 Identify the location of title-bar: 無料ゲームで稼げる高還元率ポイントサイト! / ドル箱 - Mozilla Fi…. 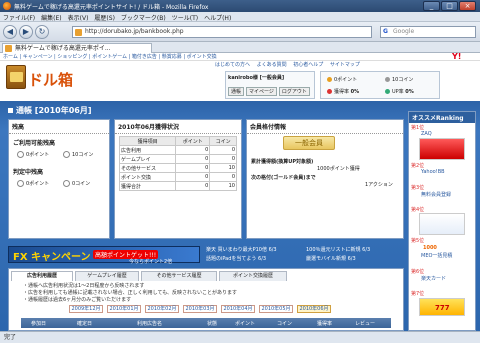
(240, 6).